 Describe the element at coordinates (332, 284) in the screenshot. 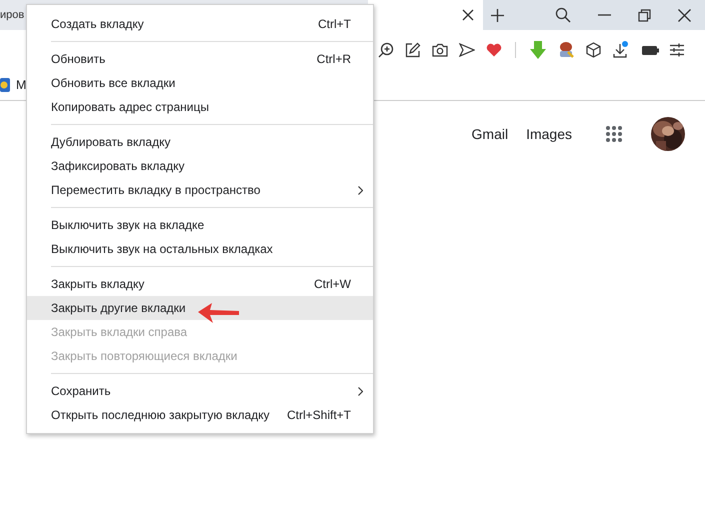

I see `shortcut-label: Ctrl+W` at that location.